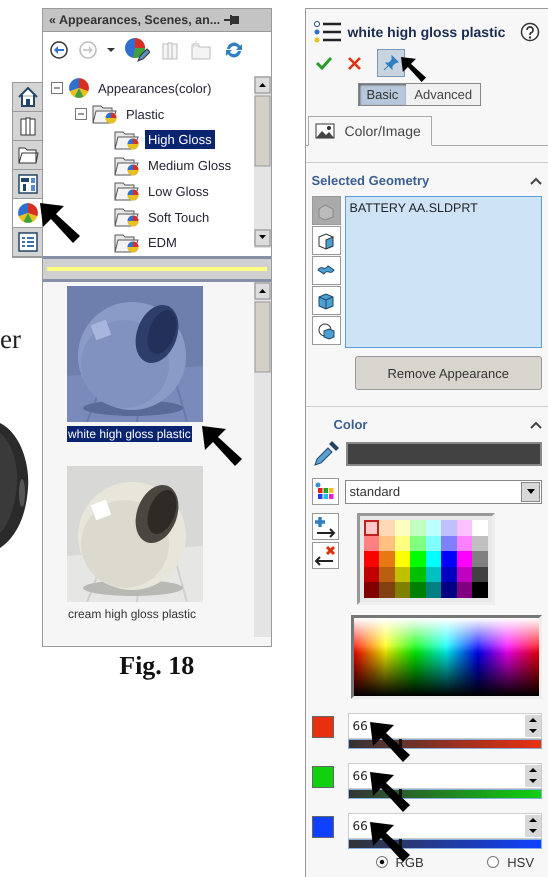 The image size is (548, 877). What do you see at coordinates (154, 88) in the screenshot?
I see `tree-item: Appearances(color)` at bounding box center [154, 88].